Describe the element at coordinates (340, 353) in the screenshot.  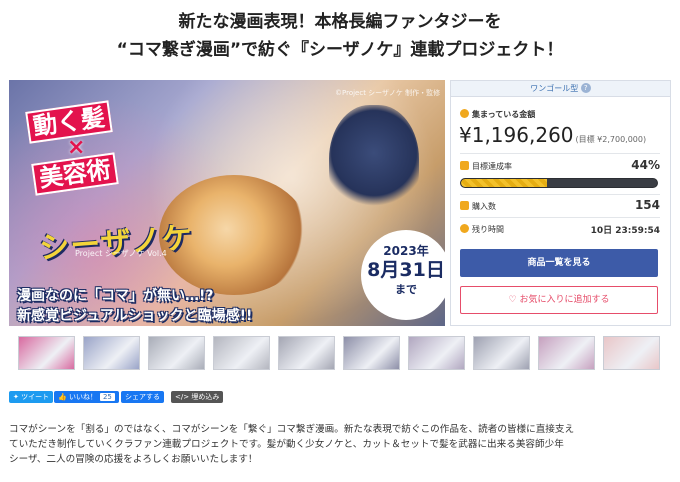
I see `thumbnail-strip` at that location.